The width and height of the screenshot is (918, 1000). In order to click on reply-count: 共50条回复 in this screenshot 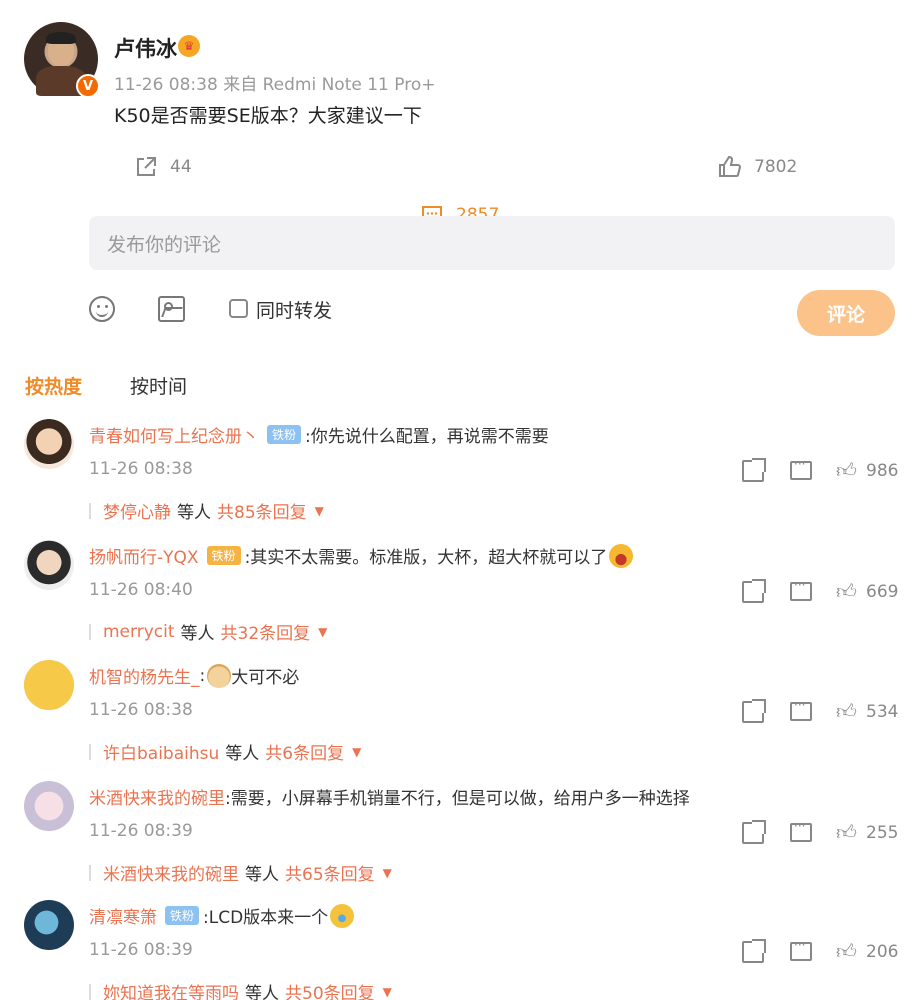, I will do `click(330, 989)`.